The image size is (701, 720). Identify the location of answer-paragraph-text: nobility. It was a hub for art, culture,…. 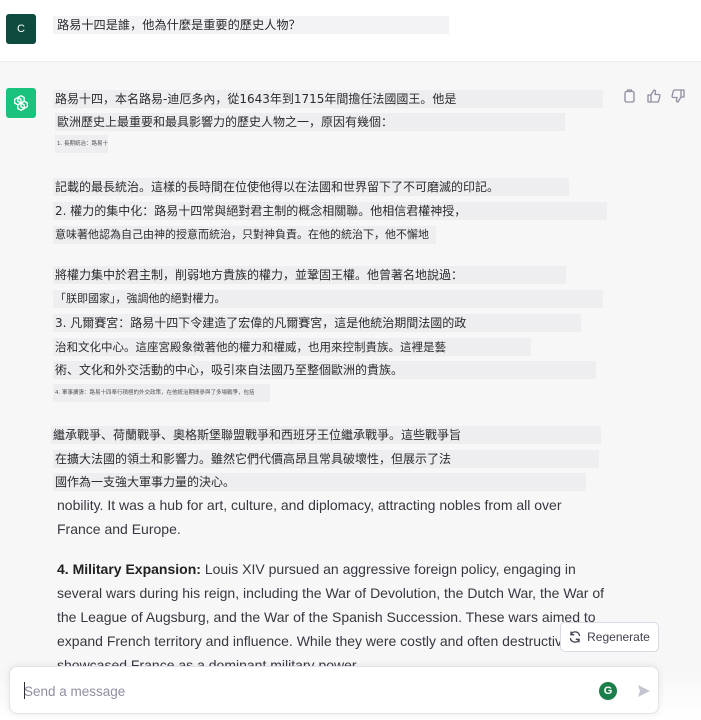
(309, 517).